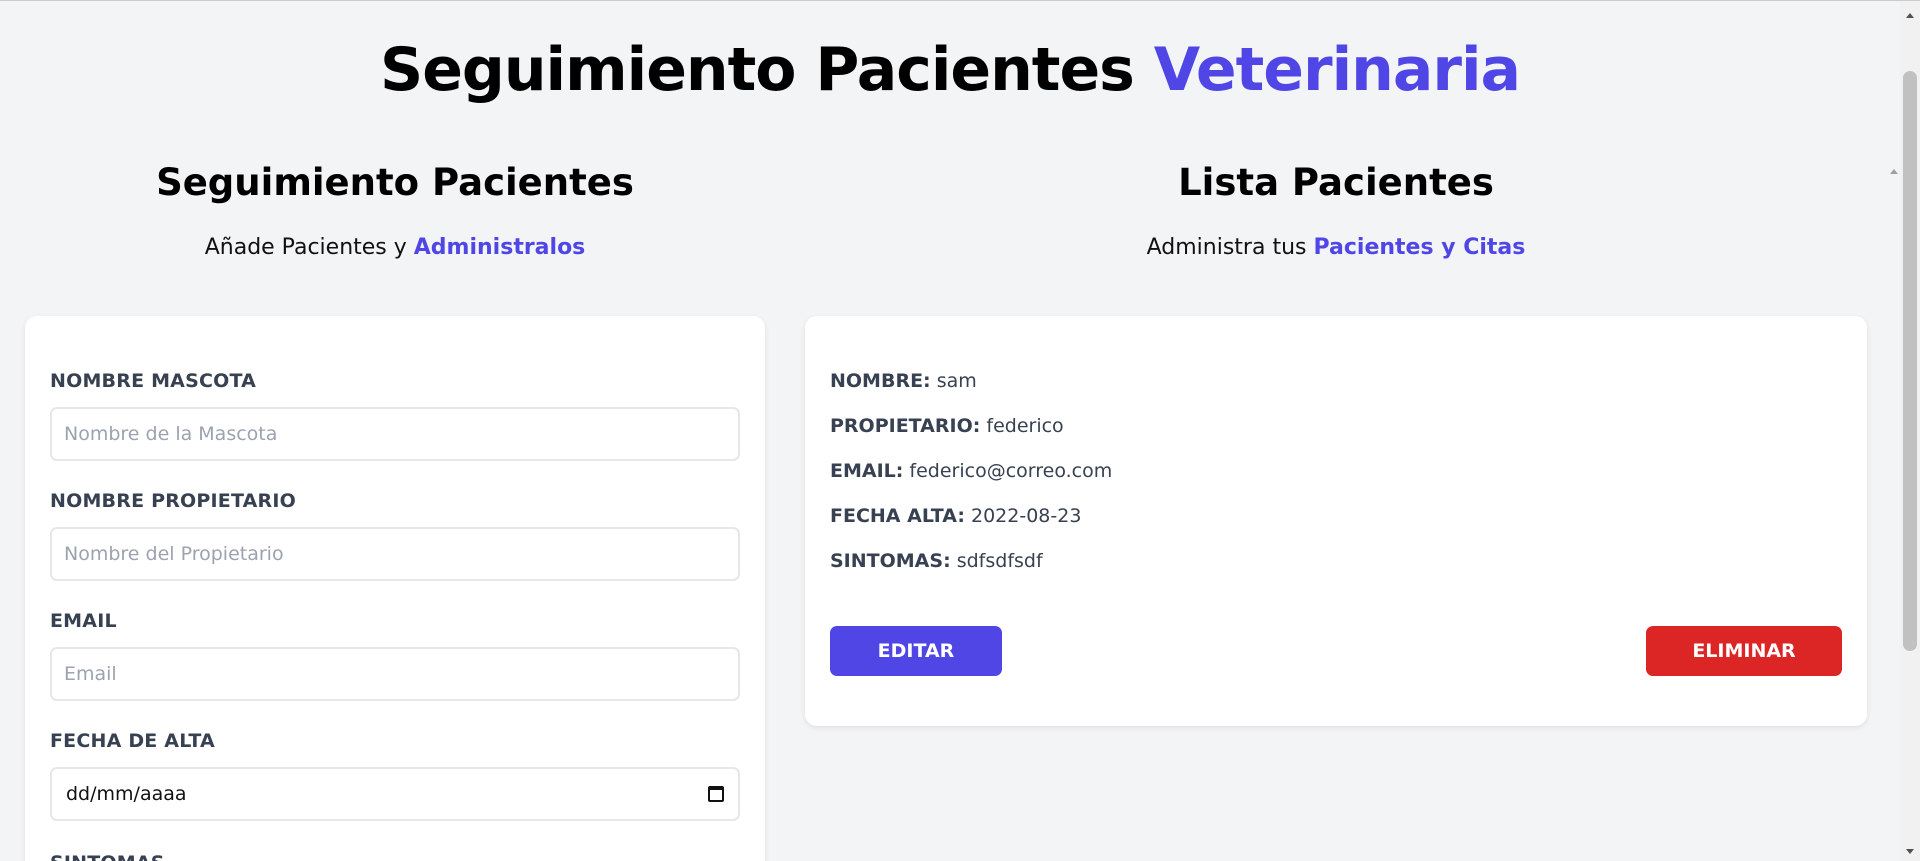 The image size is (1920, 861). What do you see at coordinates (1910, 851) in the screenshot?
I see `scroll-down-arrow-icon` at bounding box center [1910, 851].